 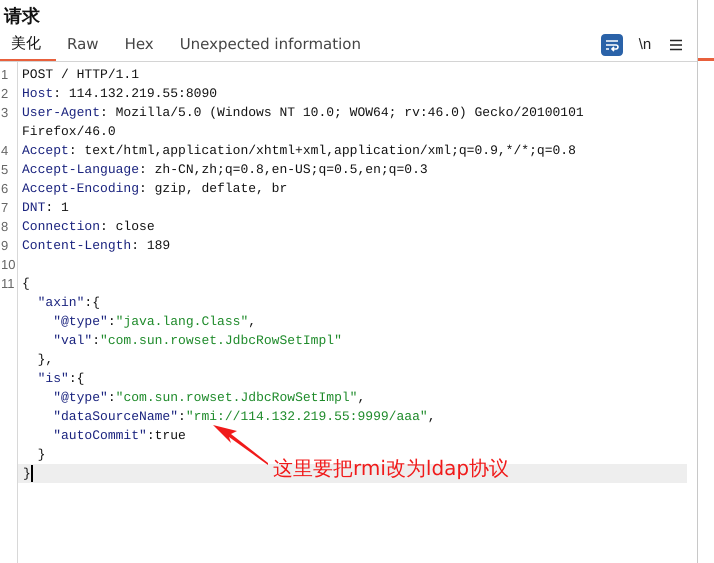 I want to click on wrap-icon, so click(x=612, y=45).